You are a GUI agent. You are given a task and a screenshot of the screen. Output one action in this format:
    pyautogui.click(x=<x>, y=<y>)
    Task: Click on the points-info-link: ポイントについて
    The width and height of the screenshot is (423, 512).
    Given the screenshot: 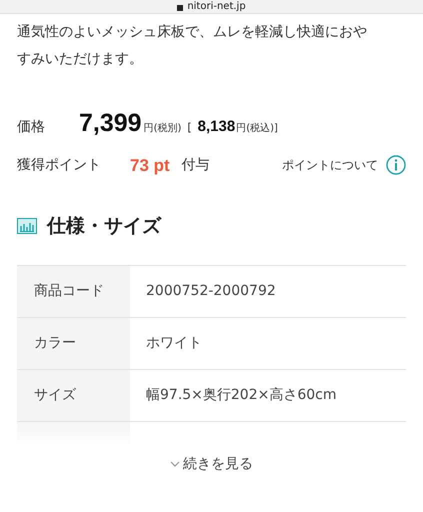 What is the action you would take?
    pyautogui.click(x=330, y=165)
    